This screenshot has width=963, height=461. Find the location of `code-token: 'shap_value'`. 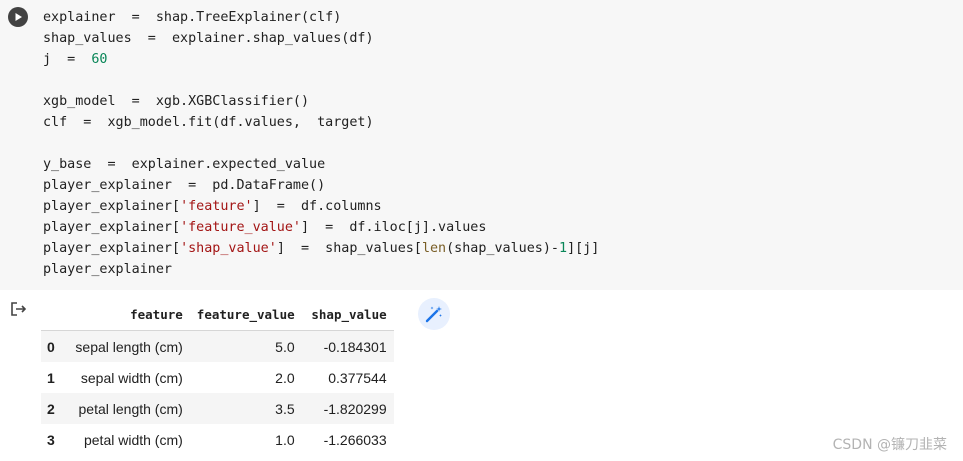

code-token: 'shap_value' is located at coordinates (228, 248).